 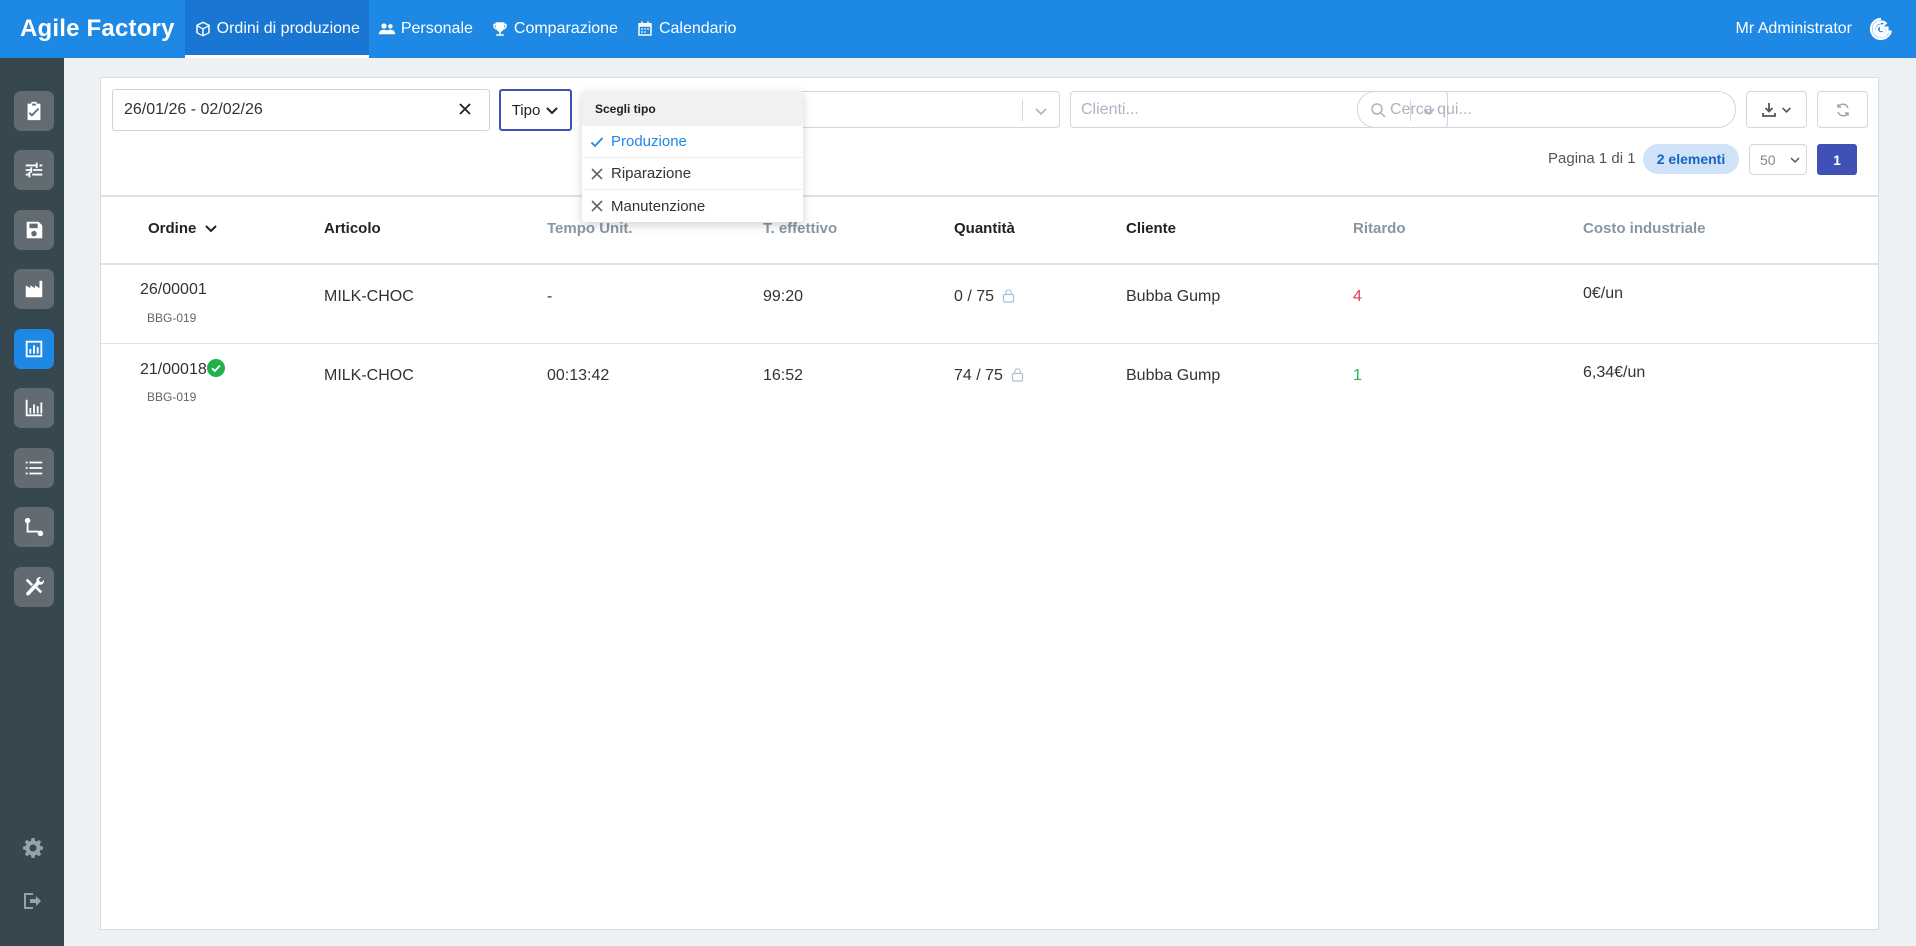 I want to click on lock-icon, so click(x=1009, y=296).